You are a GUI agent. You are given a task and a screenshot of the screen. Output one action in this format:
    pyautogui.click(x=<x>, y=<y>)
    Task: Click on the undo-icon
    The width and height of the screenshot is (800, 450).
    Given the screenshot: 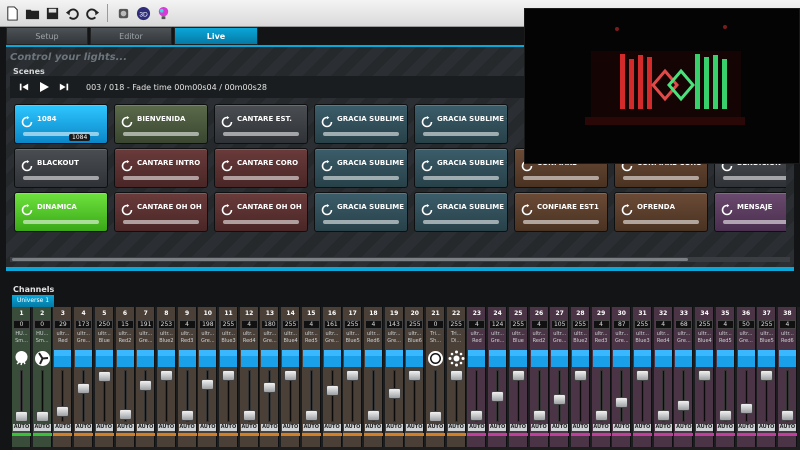 What is the action you would take?
    pyautogui.click(x=72, y=13)
    